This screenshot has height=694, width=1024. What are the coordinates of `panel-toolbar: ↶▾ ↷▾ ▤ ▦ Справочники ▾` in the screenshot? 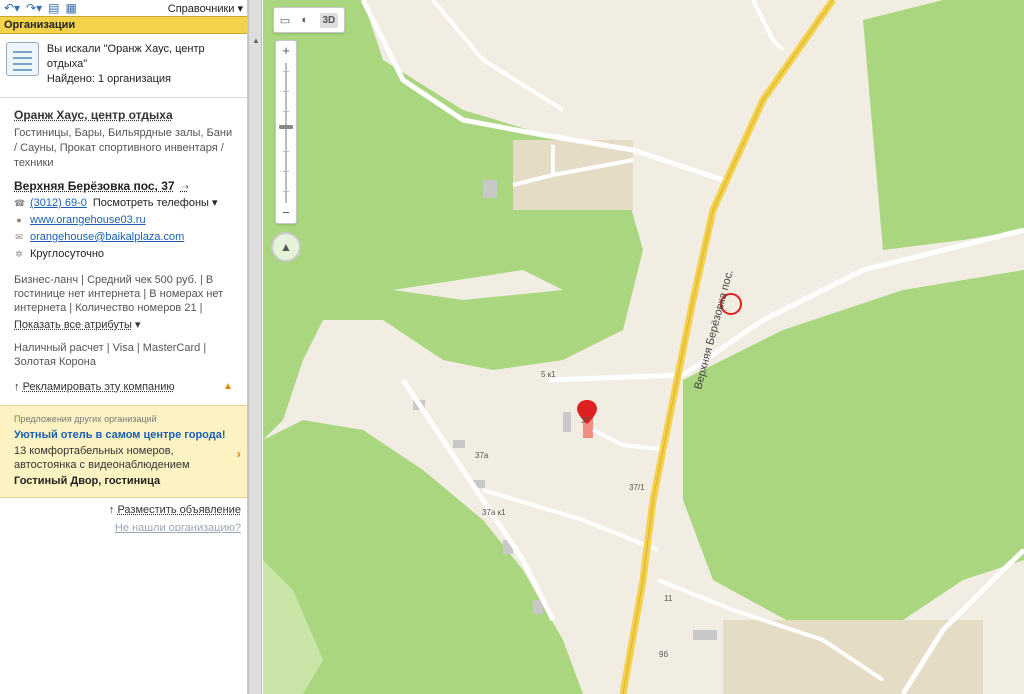 It's located at (123, 8).